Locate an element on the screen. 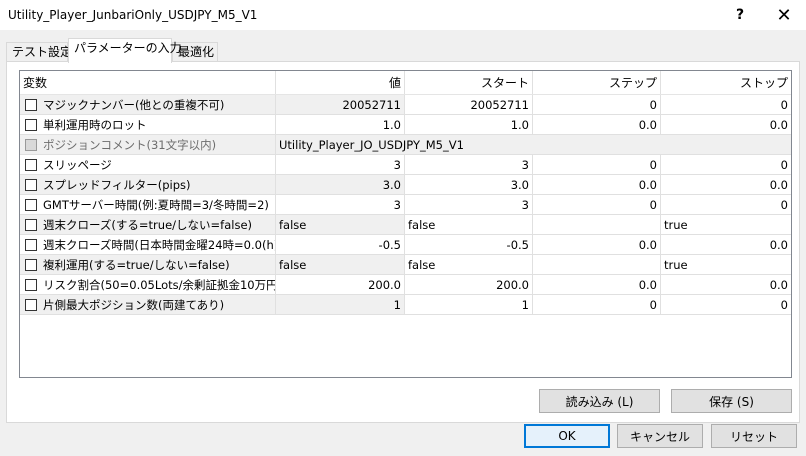 Image resolution: width=806 pixels, height=456 pixels. start-cell: 20052711 is located at coordinates (469, 105).